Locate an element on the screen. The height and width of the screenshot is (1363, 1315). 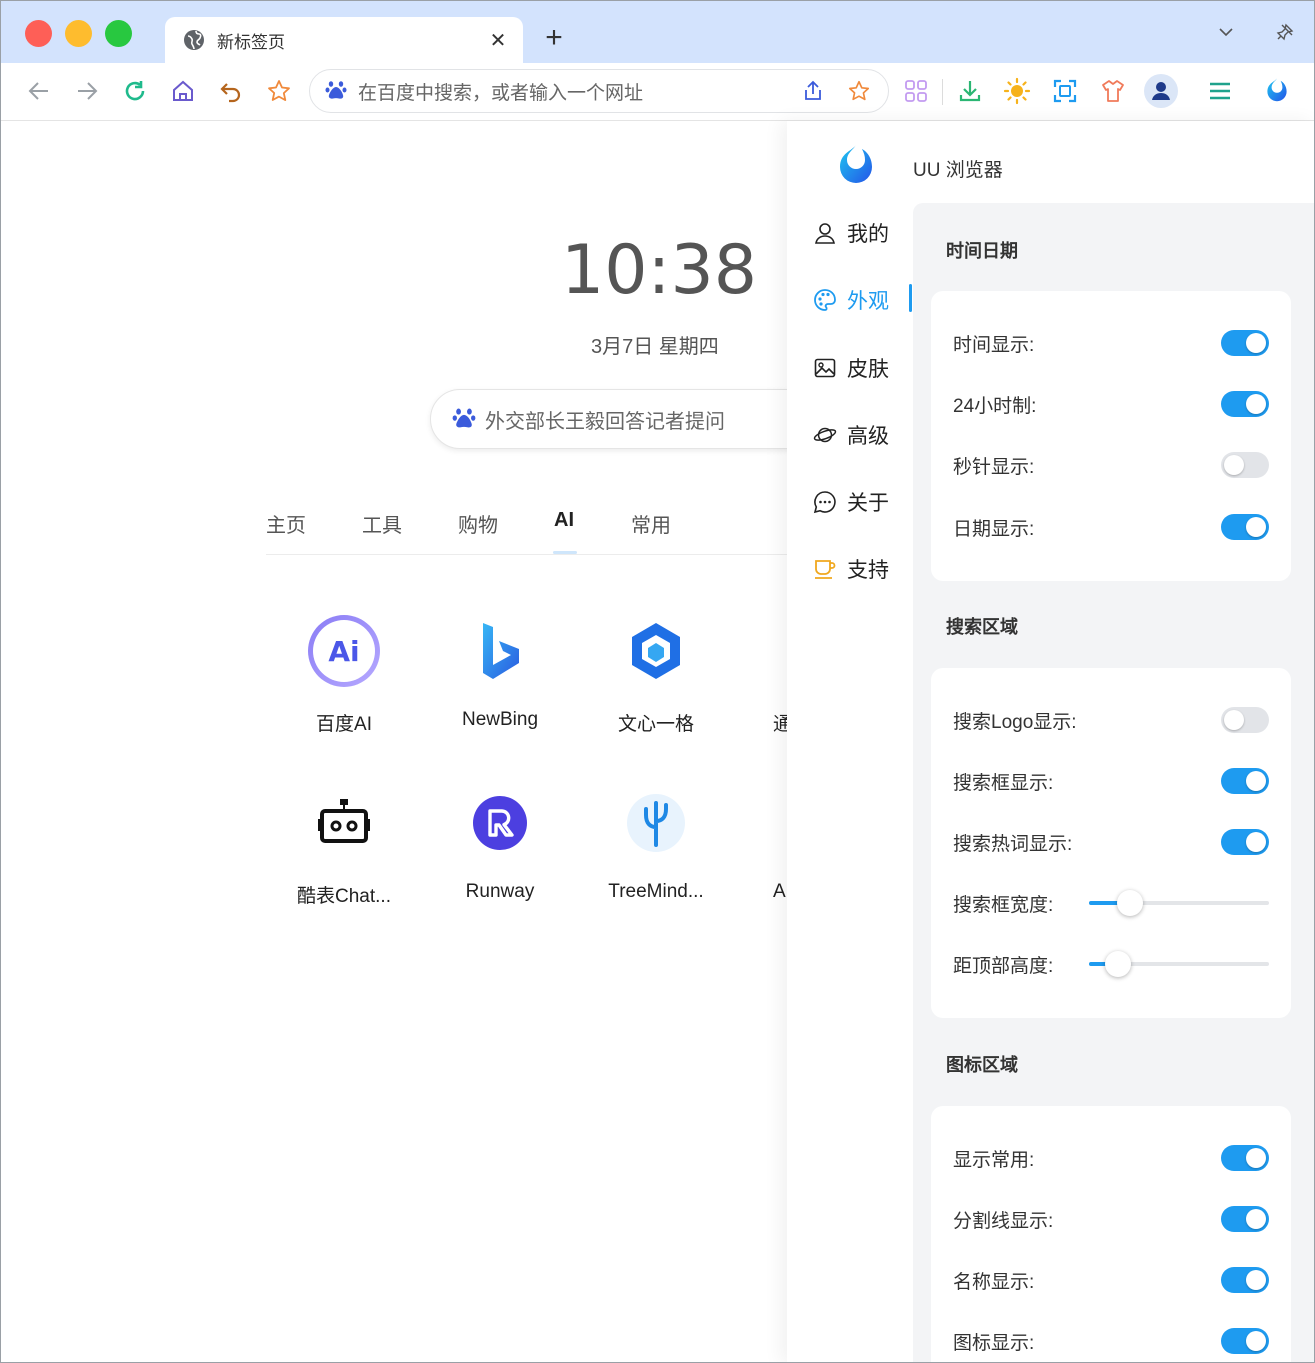
partial-app-icon is located at coordinates (752, 823).